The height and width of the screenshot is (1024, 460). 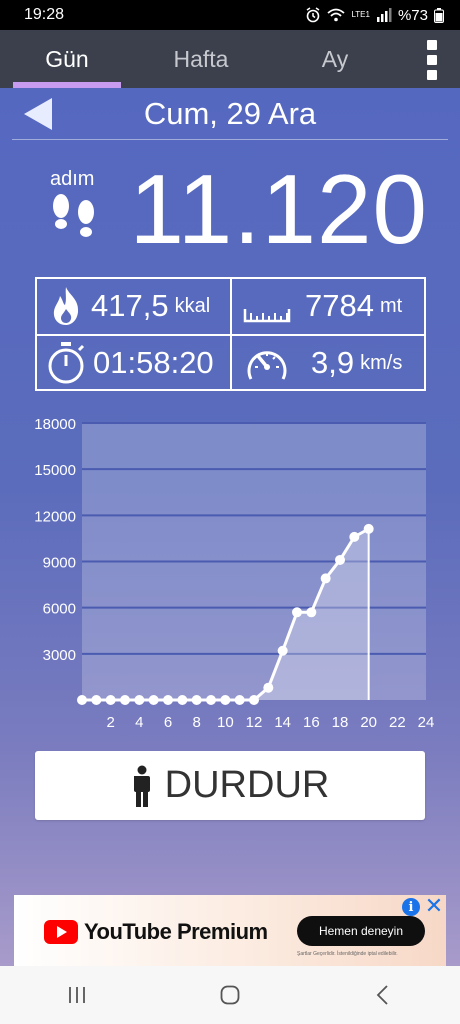 What do you see at coordinates (110, 722) in the screenshot?
I see `chart-x-tick-label: 2` at bounding box center [110, 722].